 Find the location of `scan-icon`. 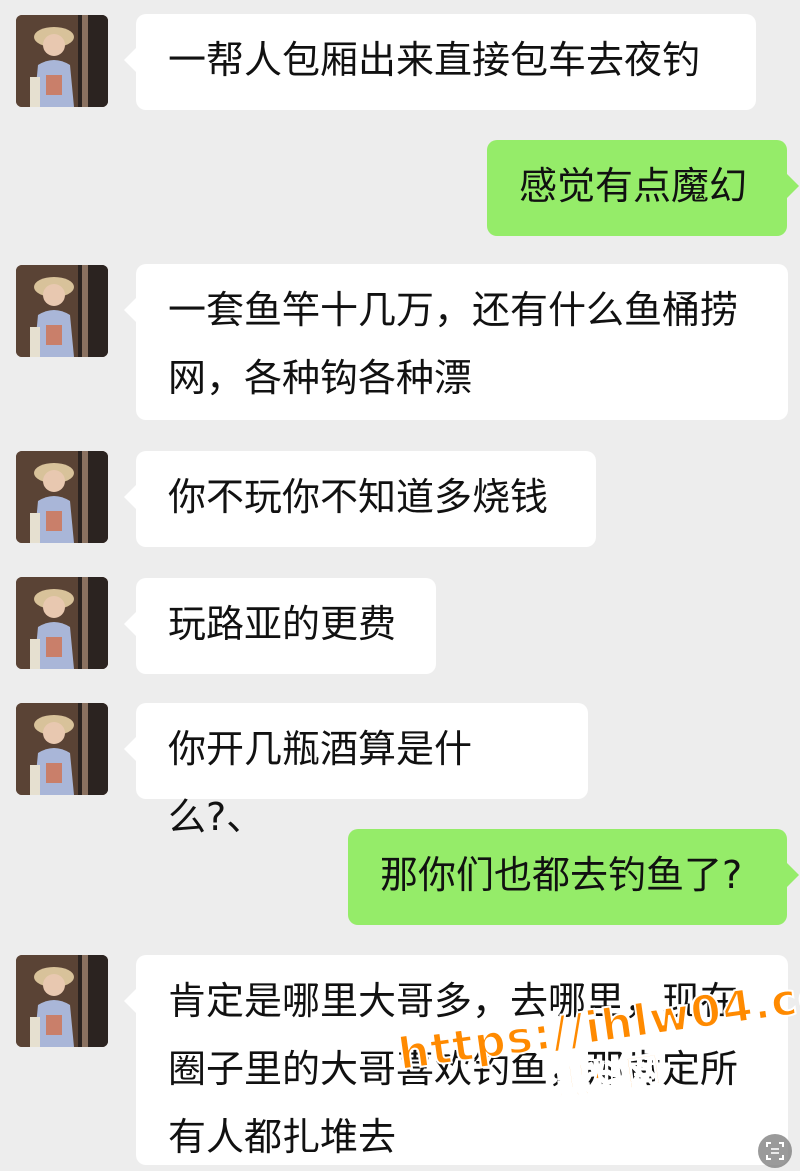

scan-icon is located at coordinates (775, 1151).